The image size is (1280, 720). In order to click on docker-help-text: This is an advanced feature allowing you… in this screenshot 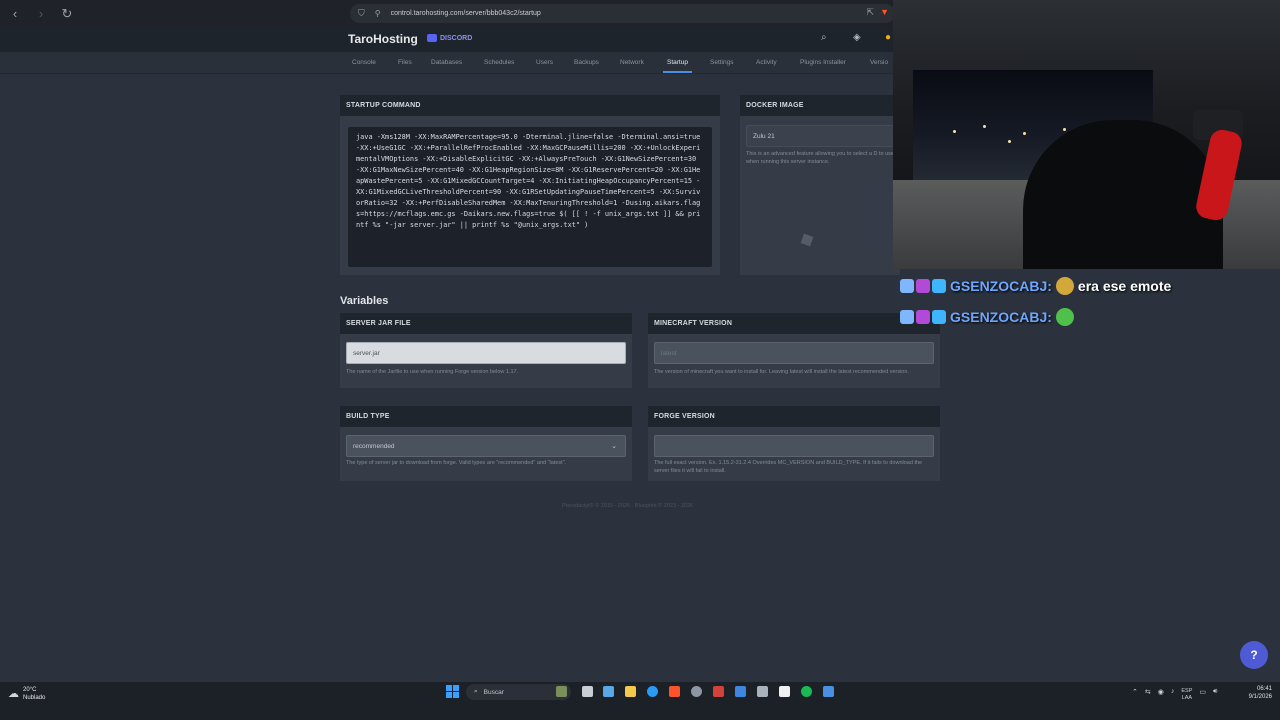, I will do `click(820, 158)`.